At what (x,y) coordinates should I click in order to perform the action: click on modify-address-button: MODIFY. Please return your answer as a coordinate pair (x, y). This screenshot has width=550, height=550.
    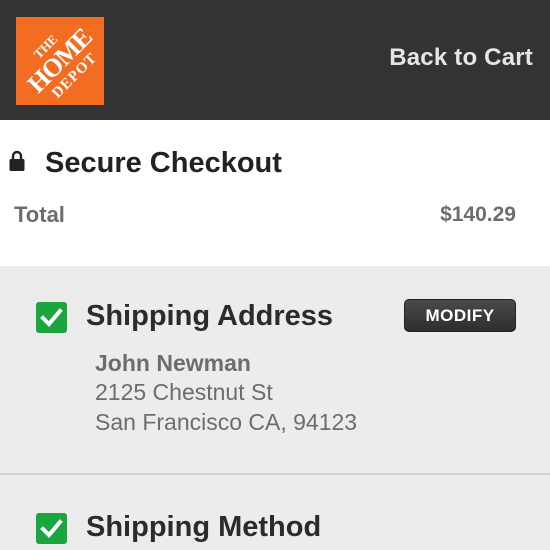
    Looking at the image, I should click on (460, 315).